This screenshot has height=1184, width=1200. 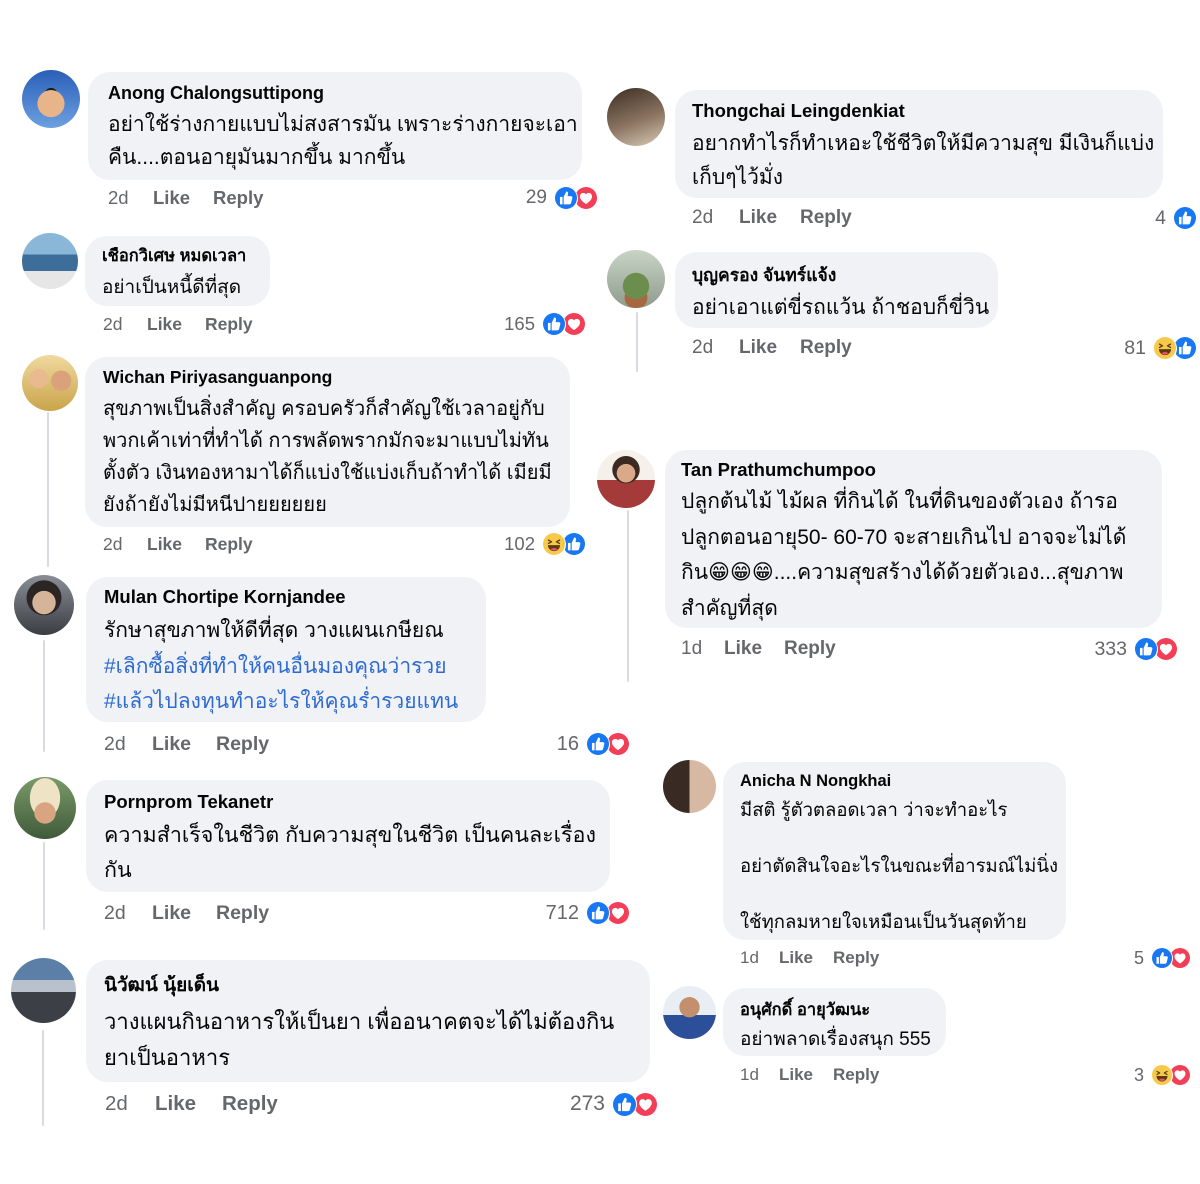 What do you see at coordinates (295, 597) in the screenshot?
I see `comment-author: Mulan Chortipe Kornjandee` at bounding box center [295, 597].